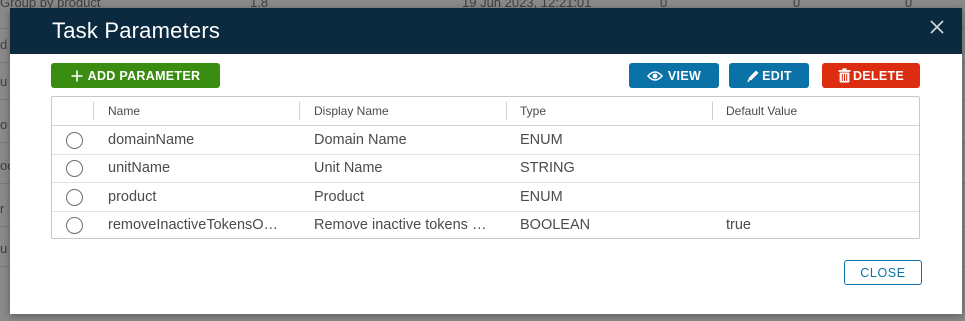 The height and width of the screenshot is (321, 965). Describe the element at coordinates (547, 168) in the screenshot. I see `cell-type: STRING` at that location.